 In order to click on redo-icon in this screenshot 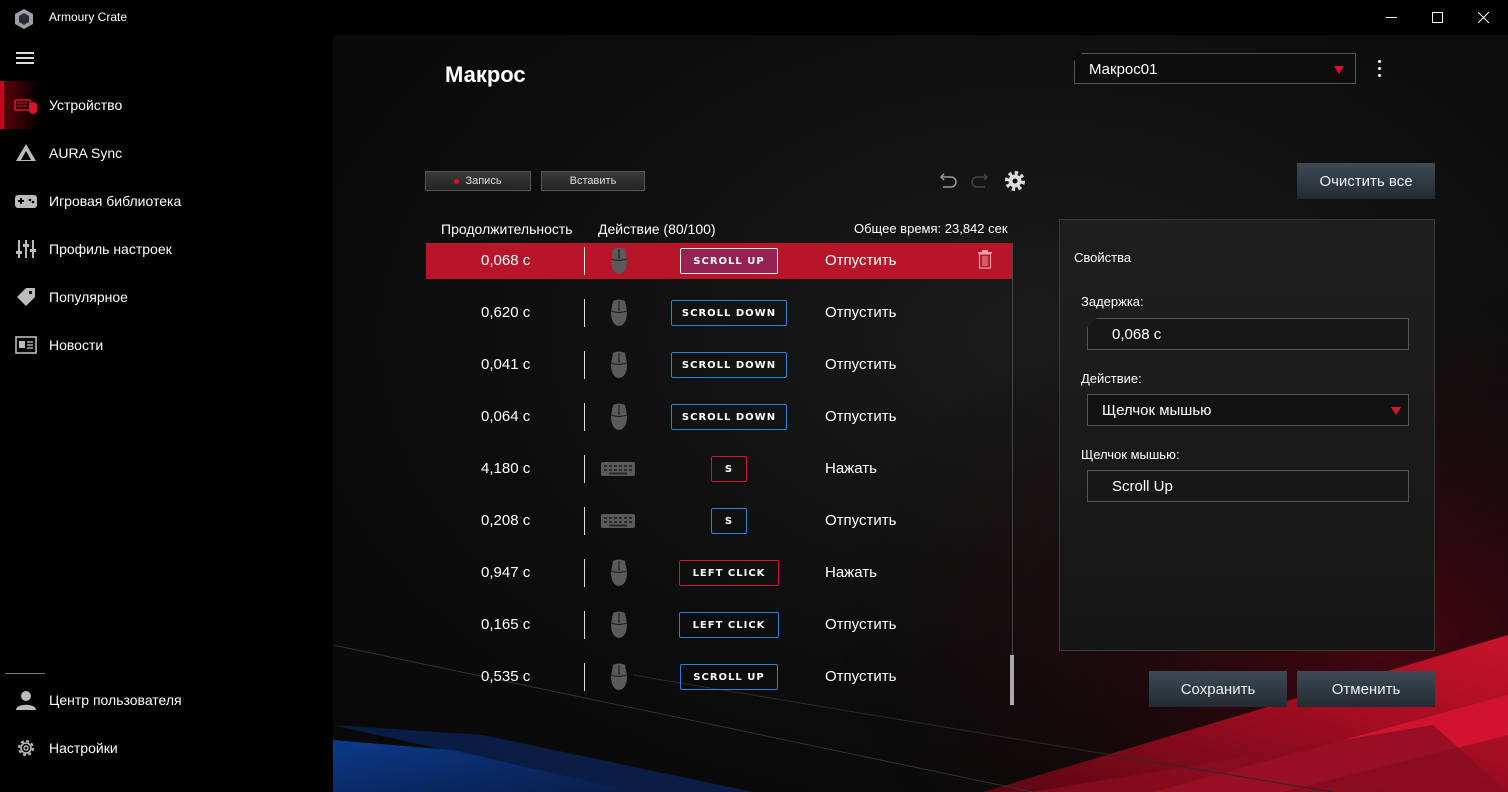, I will do `click(981, 181)`.